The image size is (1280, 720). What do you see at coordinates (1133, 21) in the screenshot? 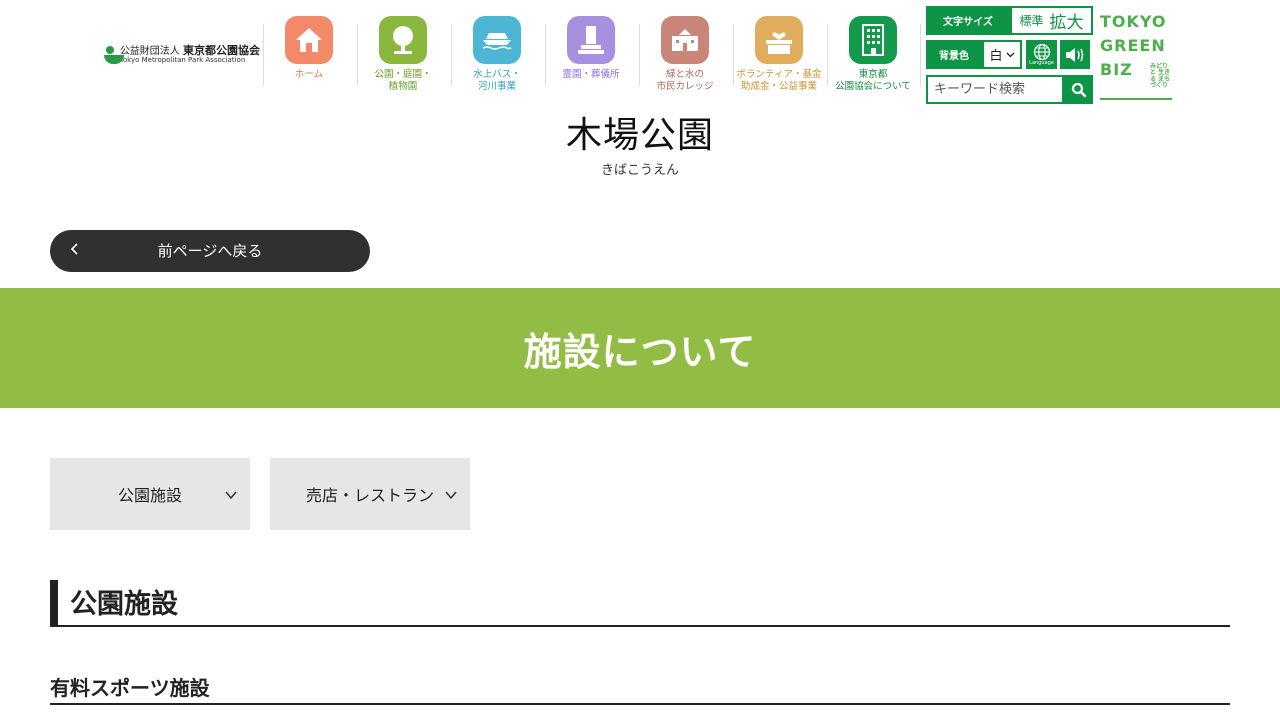
I see `tgb-line-1: TOKYO` at bounding box center [1133, 21].